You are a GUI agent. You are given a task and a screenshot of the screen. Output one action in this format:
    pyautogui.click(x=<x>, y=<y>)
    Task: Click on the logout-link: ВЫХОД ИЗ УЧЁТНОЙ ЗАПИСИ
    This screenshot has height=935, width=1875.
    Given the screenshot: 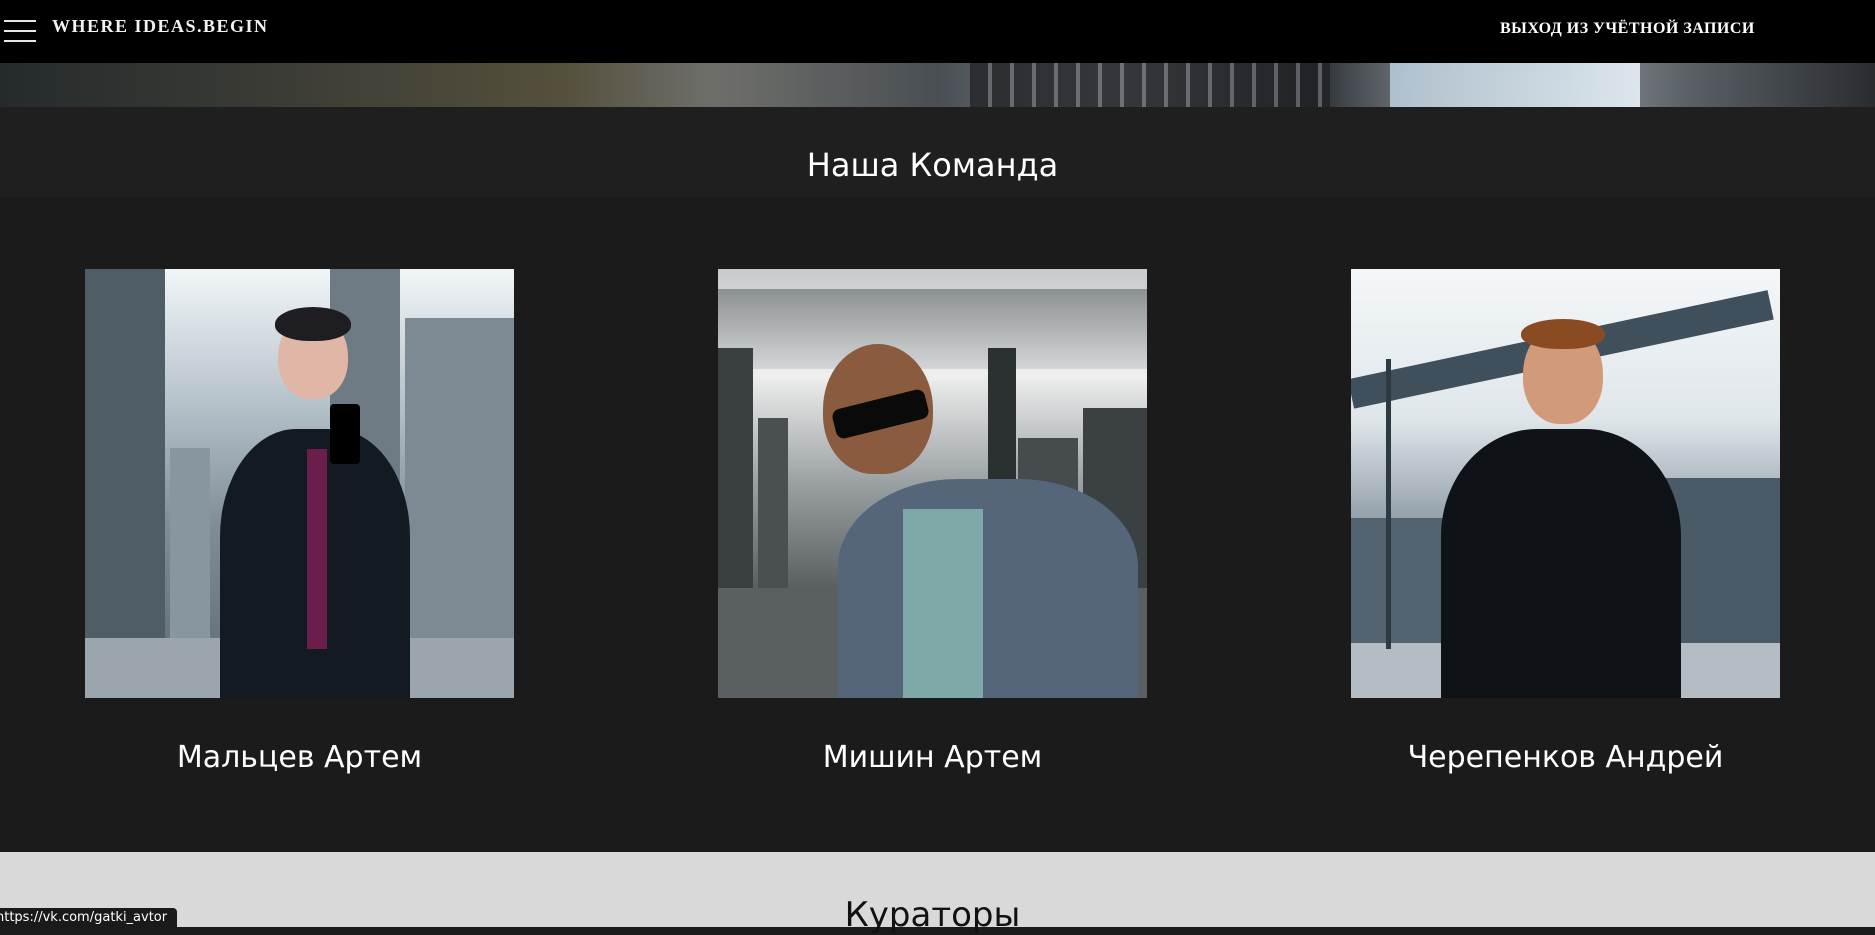 What is the action you would take?
    pyautogui.click(x=1627, y=29)
    